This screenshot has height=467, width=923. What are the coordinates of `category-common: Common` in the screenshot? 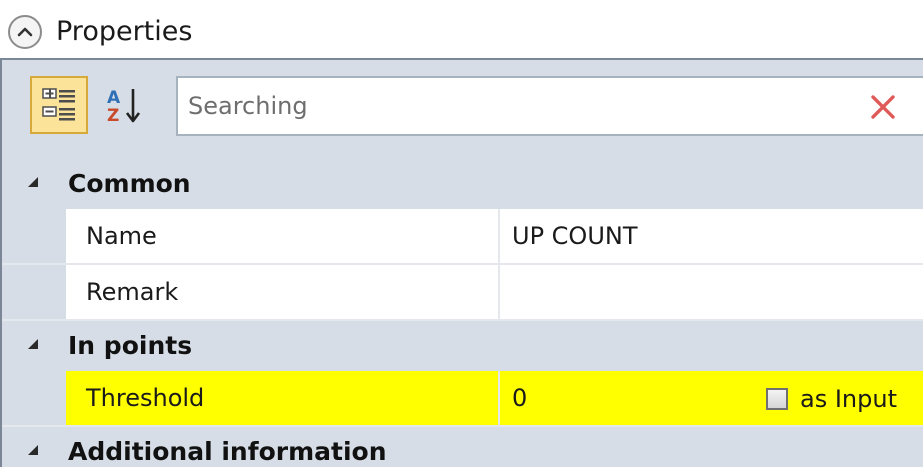 It's located at (462, 184).